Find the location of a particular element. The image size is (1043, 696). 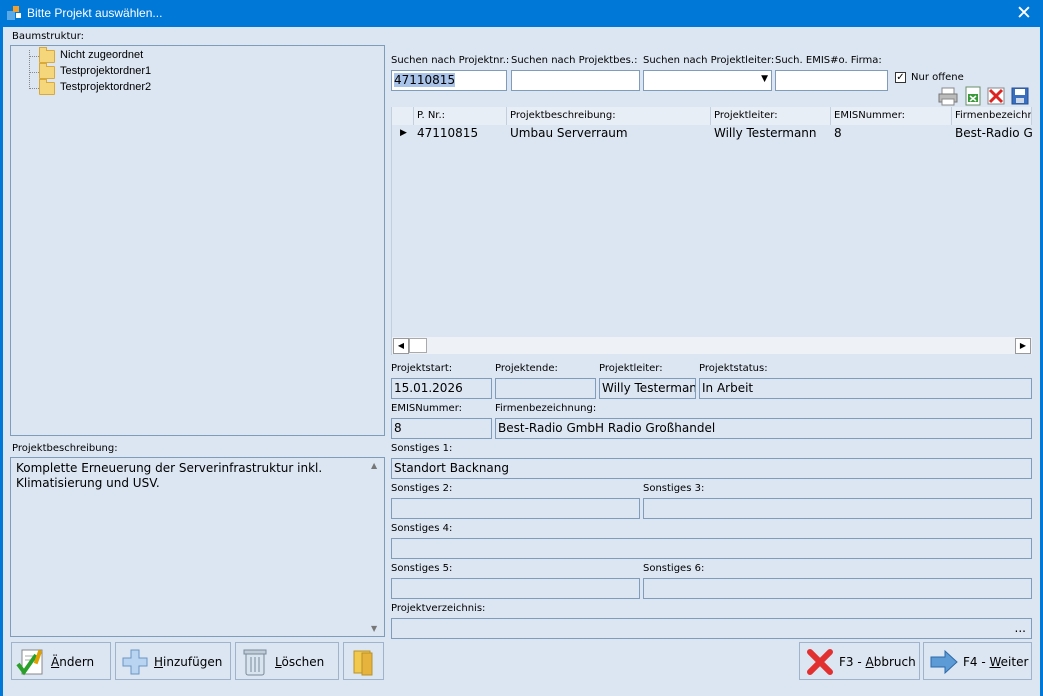

sonstiges4-field is located at coordinates (711, 548).